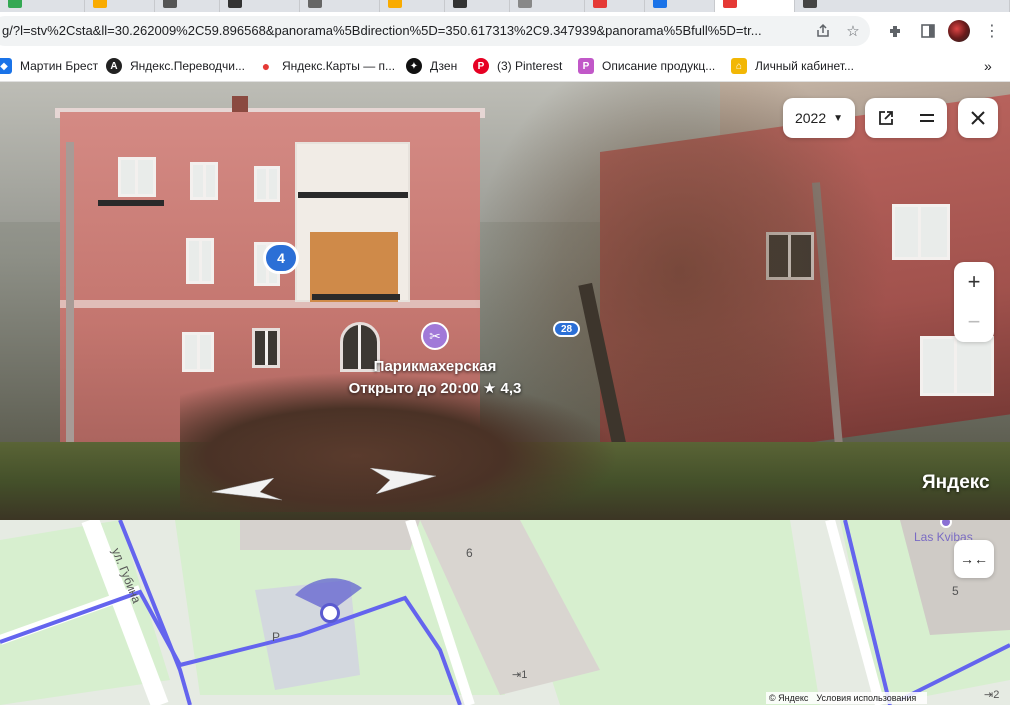 The width and height of the screenshot is (1010, 705). Describe the element at coordinates (330, 613) in the screenshot. I see `current-location-marker` at that location.